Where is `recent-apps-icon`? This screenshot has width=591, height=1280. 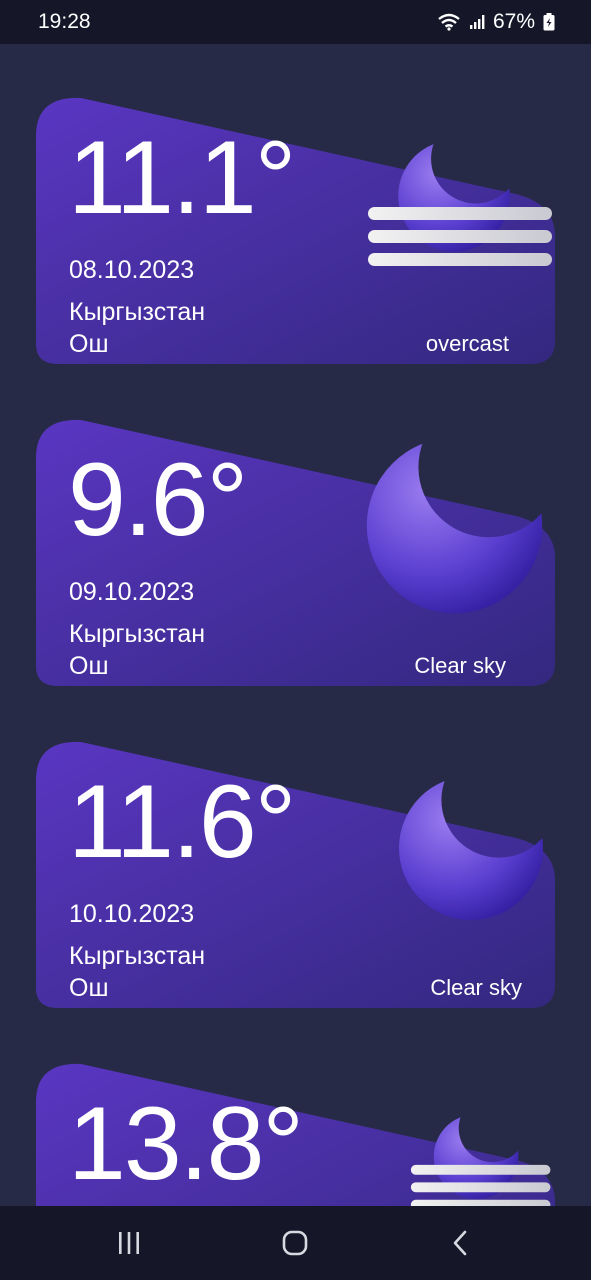
recent-apps-icon is located at coordinates (129, 1243).